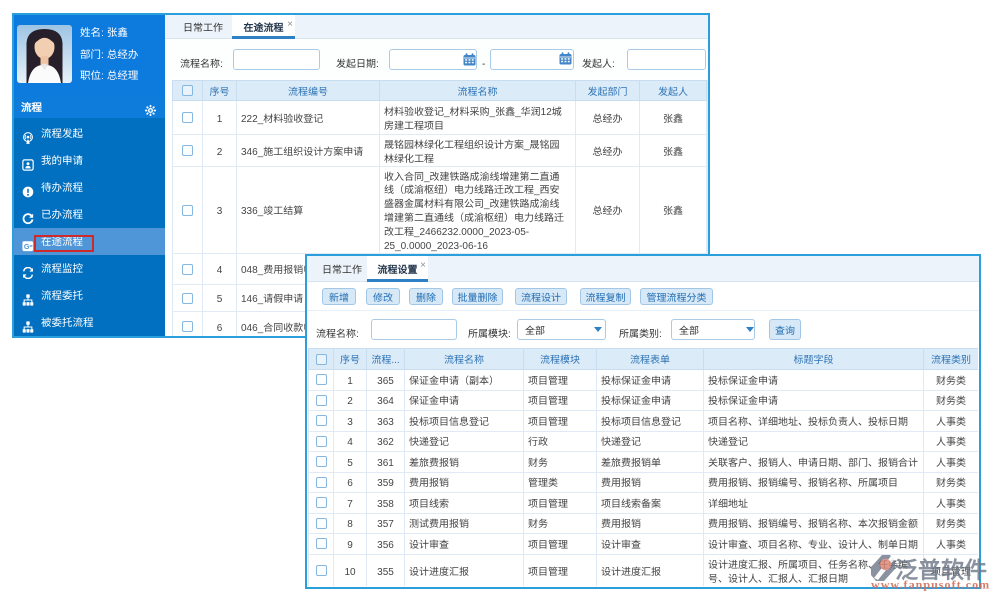 This screenshot has height=600, width=1000. I want to click on svg-text: G, so click(27, 246).